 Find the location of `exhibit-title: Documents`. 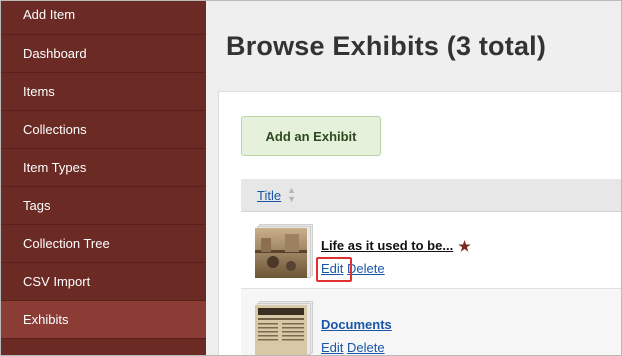

exhibit-title: Documents is located at coordinates (356, 324).